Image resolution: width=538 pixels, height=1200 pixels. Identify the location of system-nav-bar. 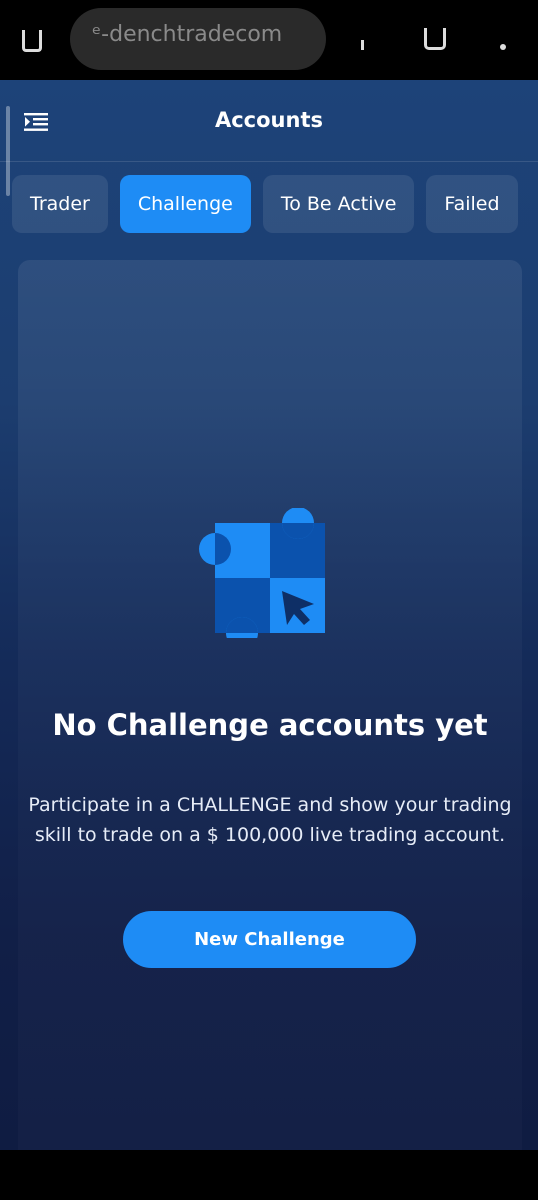
(269, 1175).